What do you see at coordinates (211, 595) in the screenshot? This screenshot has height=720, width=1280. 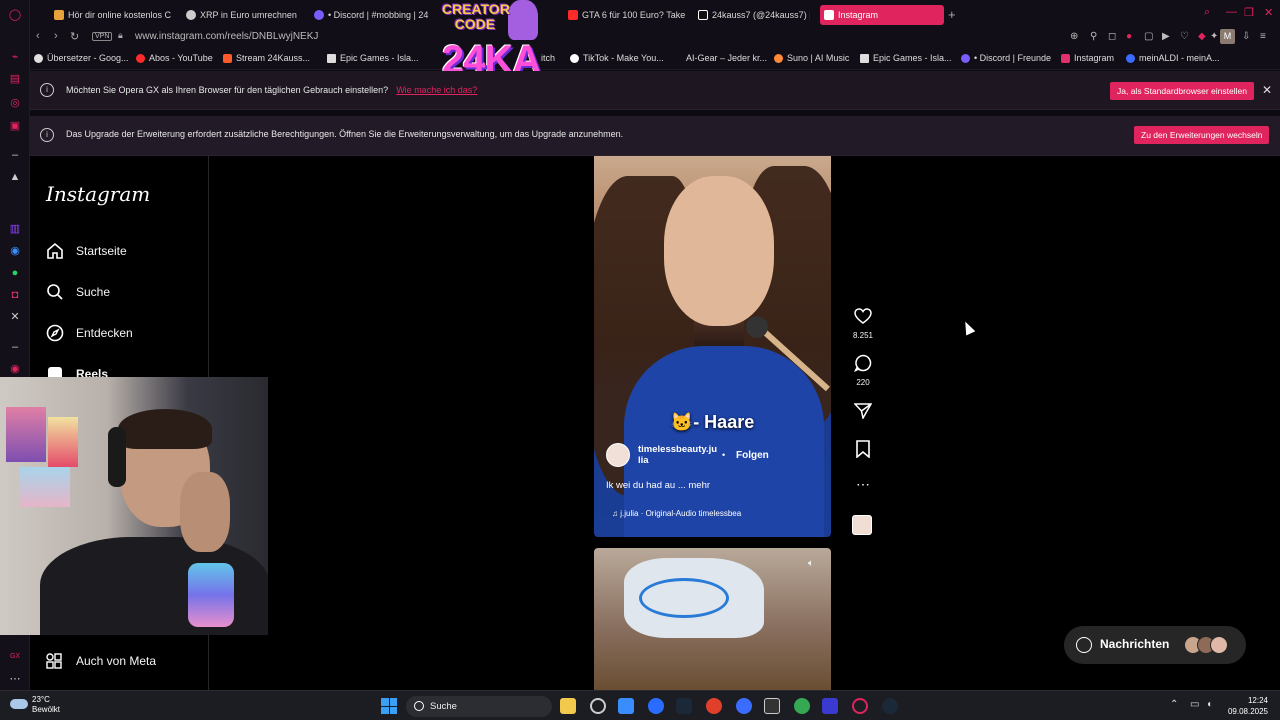 I see `webcam-image-part` at bounding box center [211, 595].